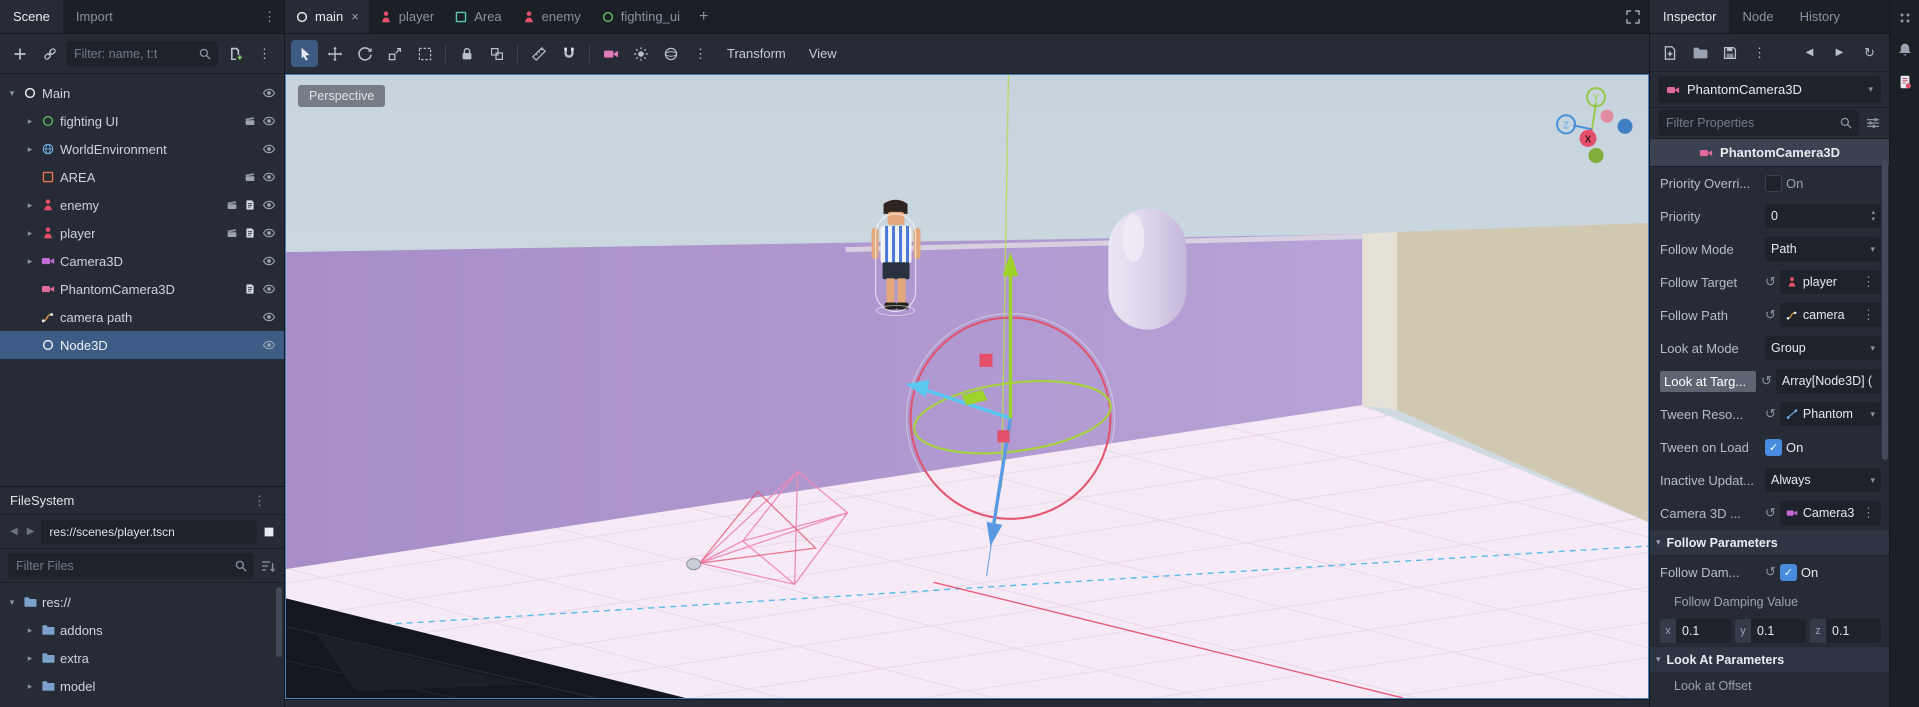 The image size is (1919, 707). Describe the element at coordinates (142, 177) in the screenshot. I see `scene-tree-item-area: AREA` at that location.